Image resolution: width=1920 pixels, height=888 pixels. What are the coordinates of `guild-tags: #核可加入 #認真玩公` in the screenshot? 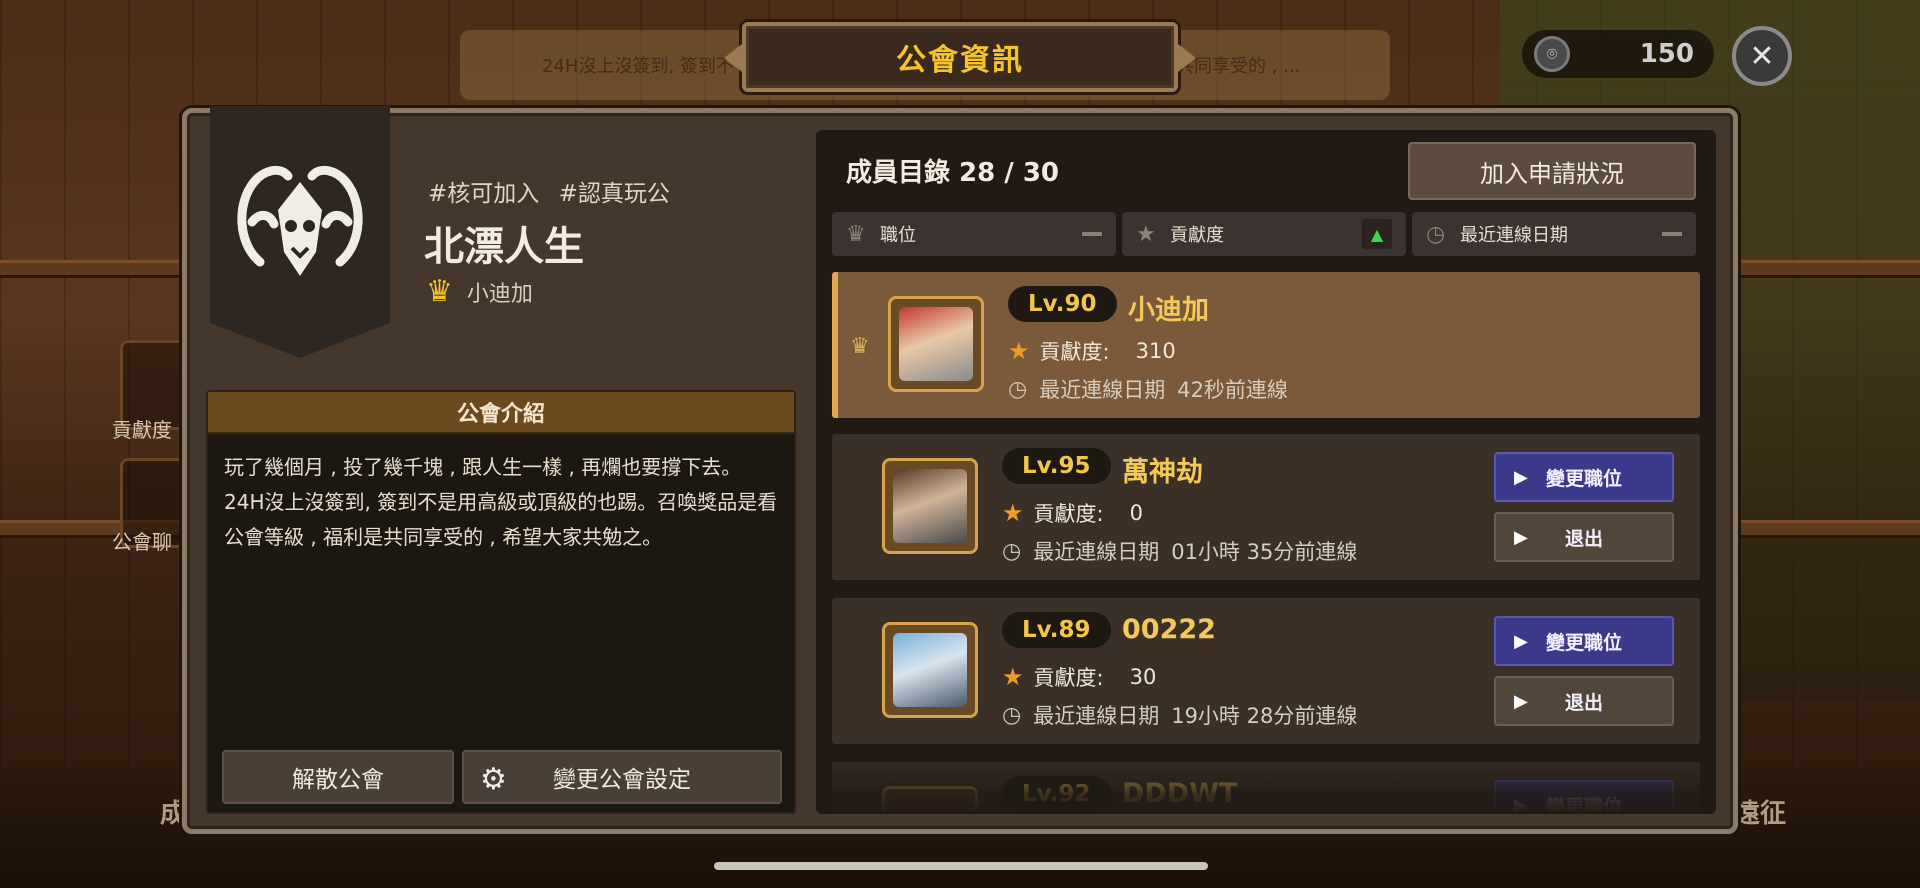 It's located at (555, 191).